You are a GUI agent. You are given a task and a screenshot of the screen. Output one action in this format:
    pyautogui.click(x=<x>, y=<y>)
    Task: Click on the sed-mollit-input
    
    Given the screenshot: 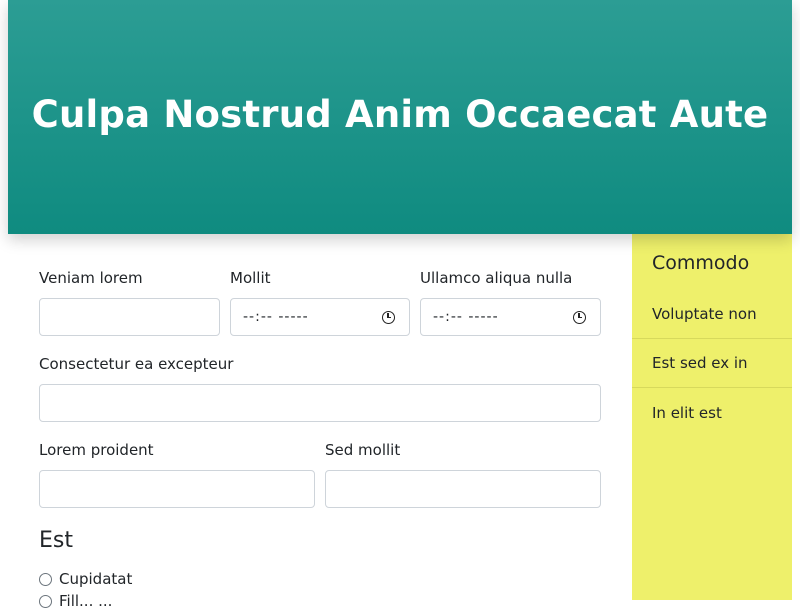 What is the action you would take?
    pyautogui.click(x=463, y=489)
    